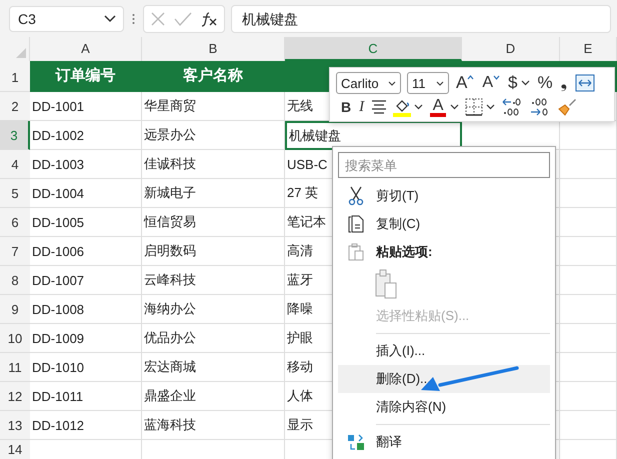  What do you see at coordinates (213, 367) in the screenshot?
I see `table-cell: 宏达商城` at bounding box center [213, 367].